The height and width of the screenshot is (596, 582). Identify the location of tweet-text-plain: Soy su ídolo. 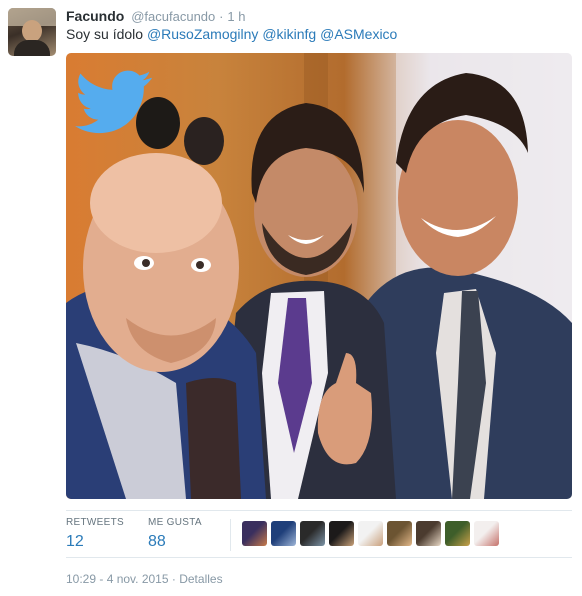
(106, 34).